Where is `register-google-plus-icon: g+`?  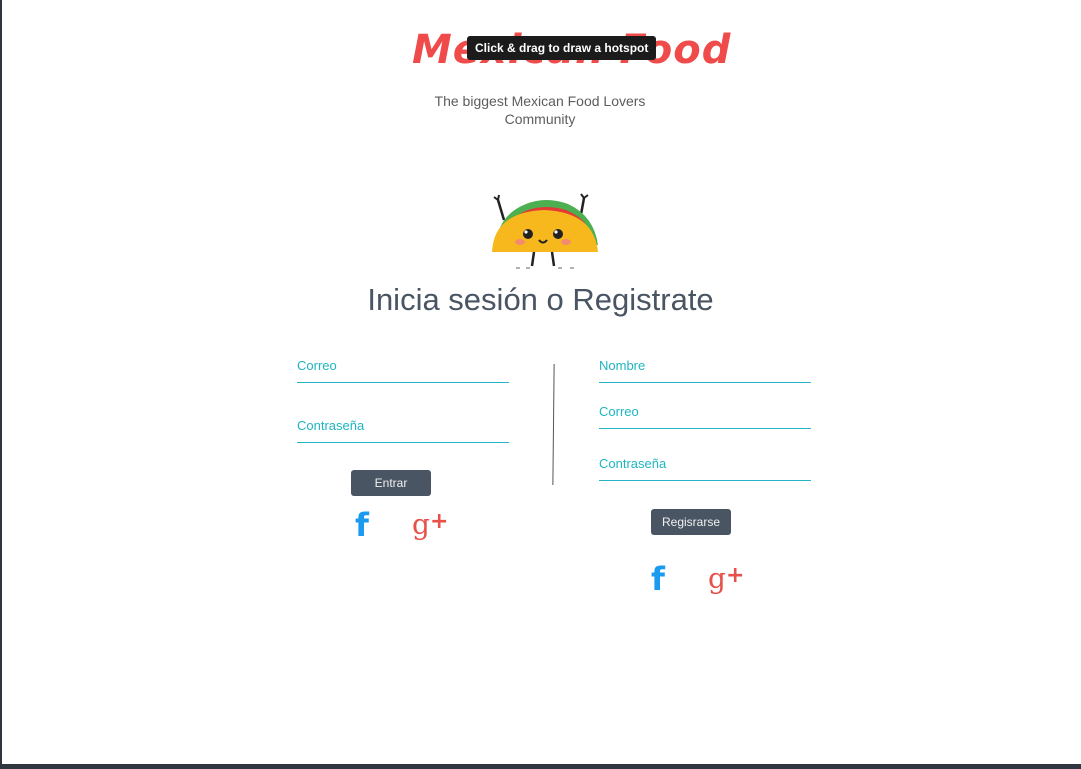
register-google-plus-icon: g+ is located at coordinates (726, 579).